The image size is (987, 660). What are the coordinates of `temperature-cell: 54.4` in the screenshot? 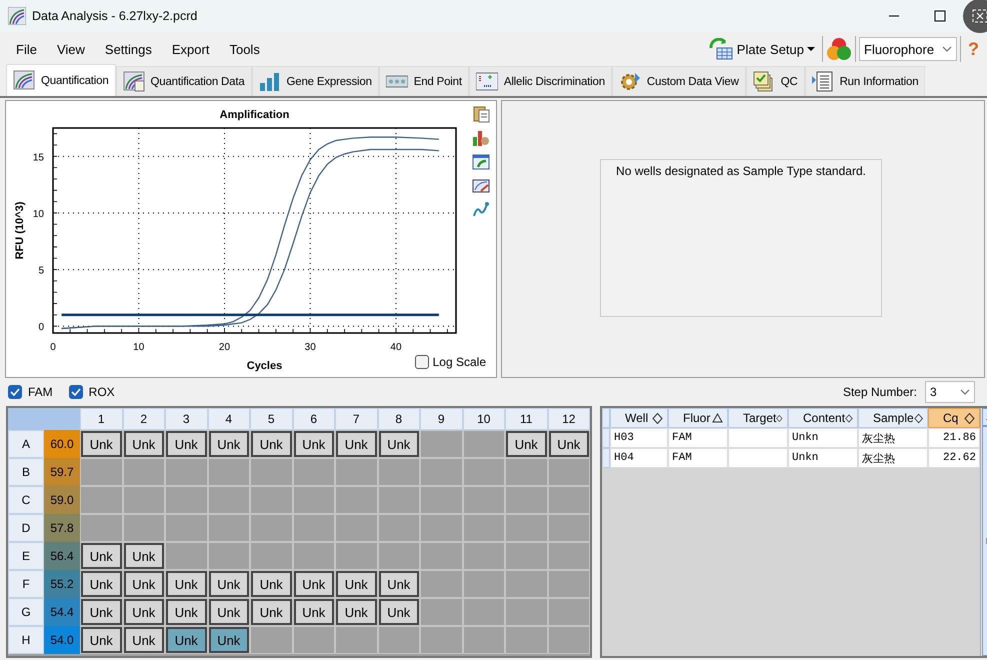 It's located at (62, 612).